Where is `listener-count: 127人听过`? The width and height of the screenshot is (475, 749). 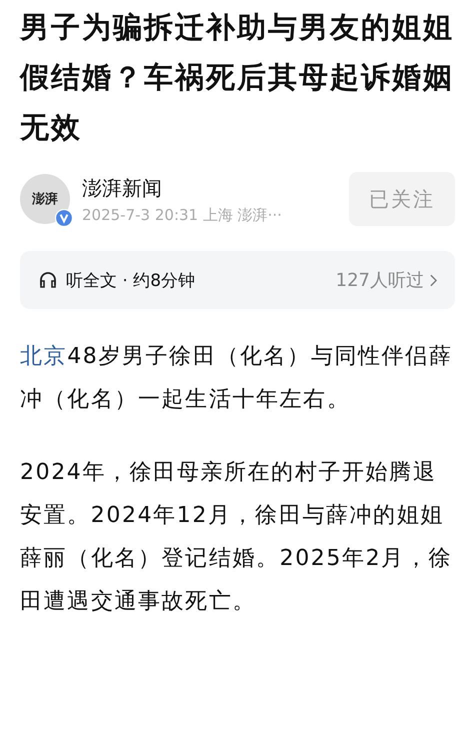
listener-count: 127人听过 is located at coordinates (380, 280).